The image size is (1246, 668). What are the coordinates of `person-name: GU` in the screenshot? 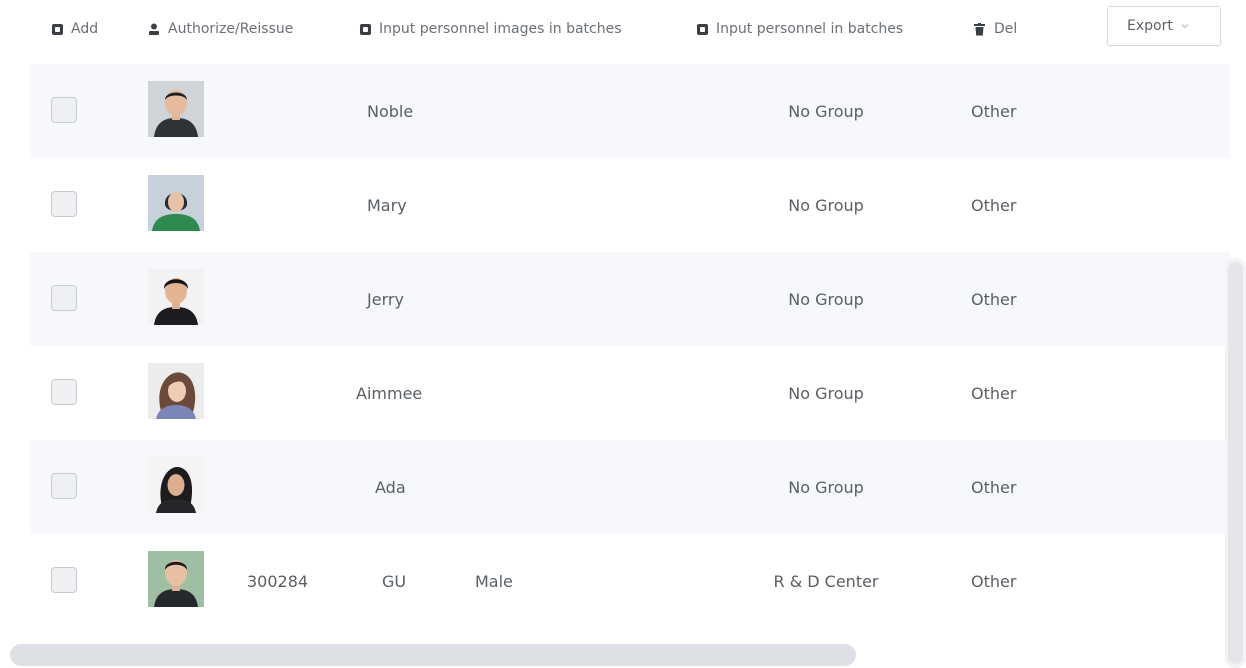 It's located at (394, 581).